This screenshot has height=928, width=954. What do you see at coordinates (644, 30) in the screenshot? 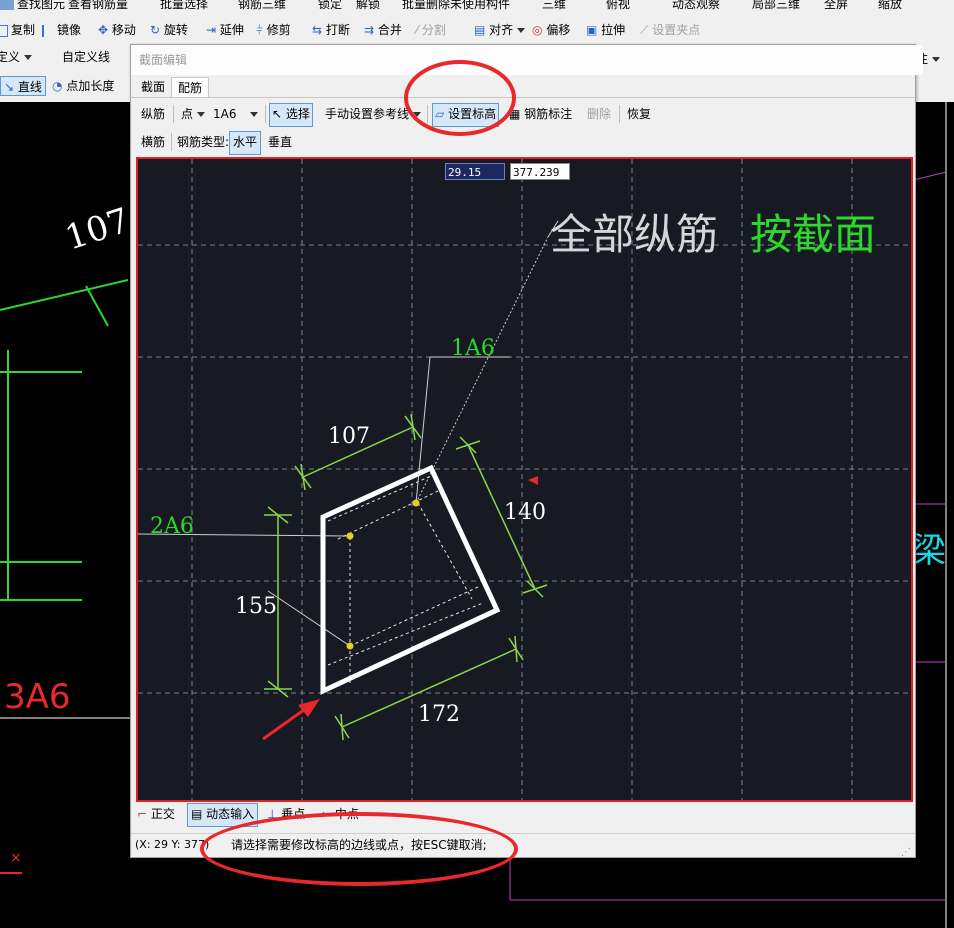
I see `grip-icon: ⟋` at bounding box center [644, 30].